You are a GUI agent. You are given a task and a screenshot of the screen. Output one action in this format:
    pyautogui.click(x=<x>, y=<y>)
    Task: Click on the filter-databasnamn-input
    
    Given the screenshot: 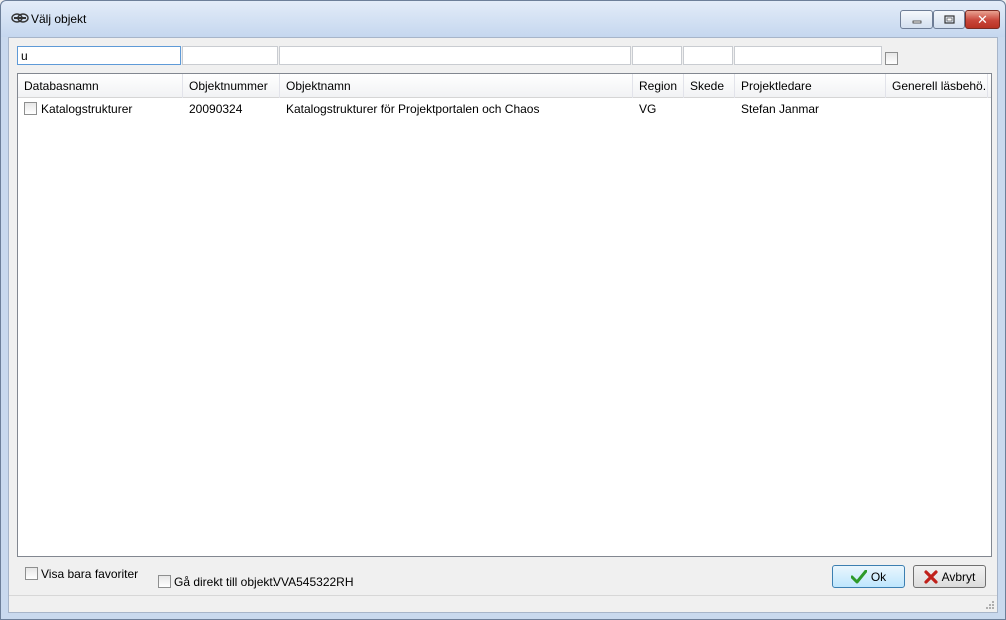 What is the action you would take?
    pyautogui.click(x=99, y=55)
    